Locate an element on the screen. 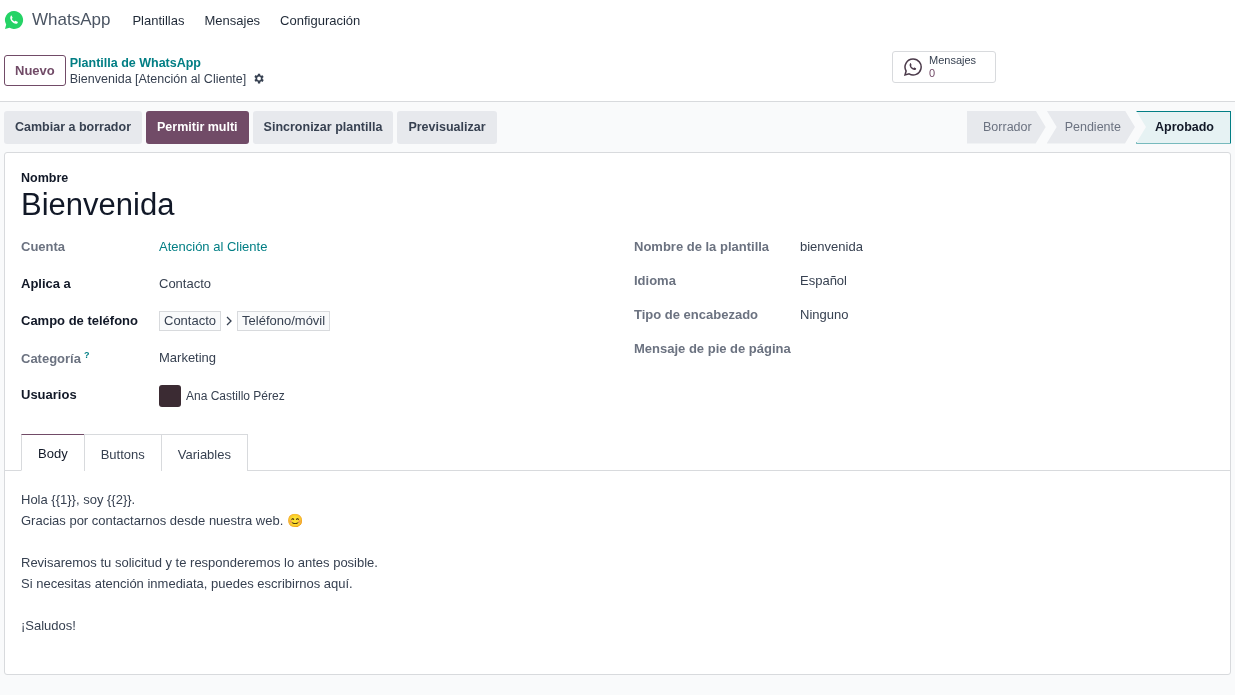 The width and height of the screenshot is (1235, 695). menu-item: Configuración is located at coordinates (320, 20).